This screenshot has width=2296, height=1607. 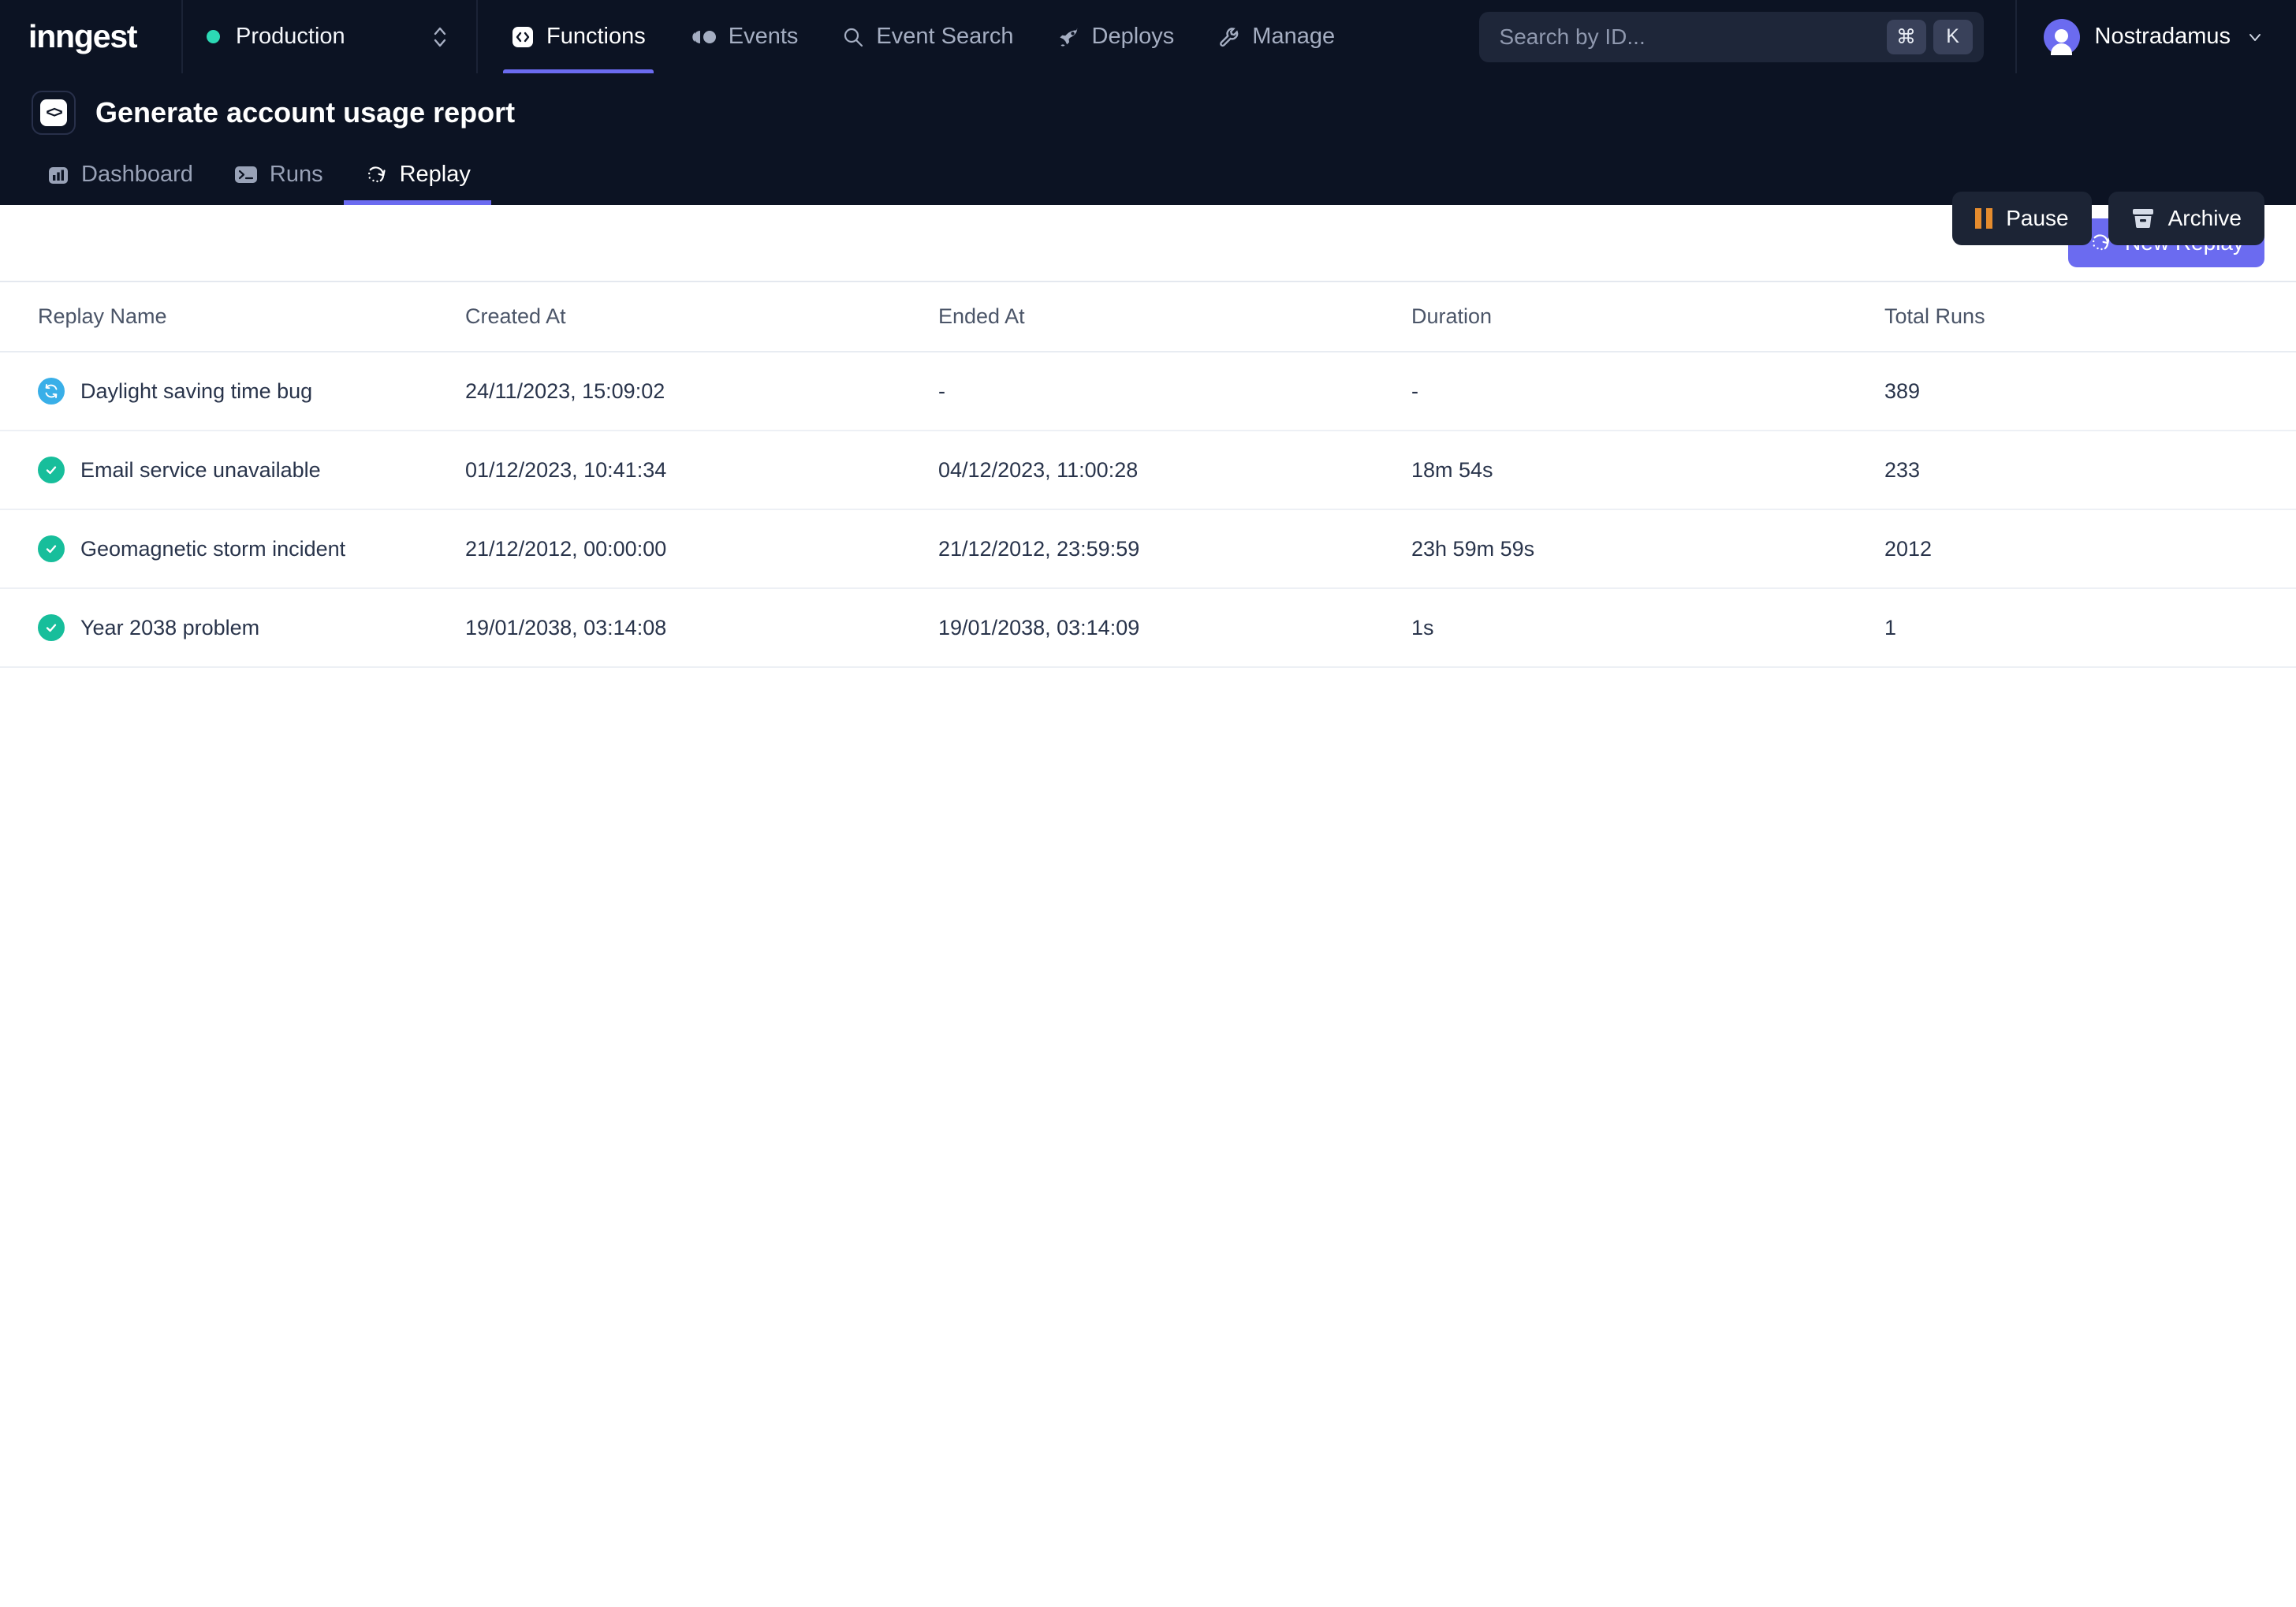 What do you see at coordinates (1647, 628) in the screenshot?
I see `cell-duration: 1s` at bounding box center [1647, 628].